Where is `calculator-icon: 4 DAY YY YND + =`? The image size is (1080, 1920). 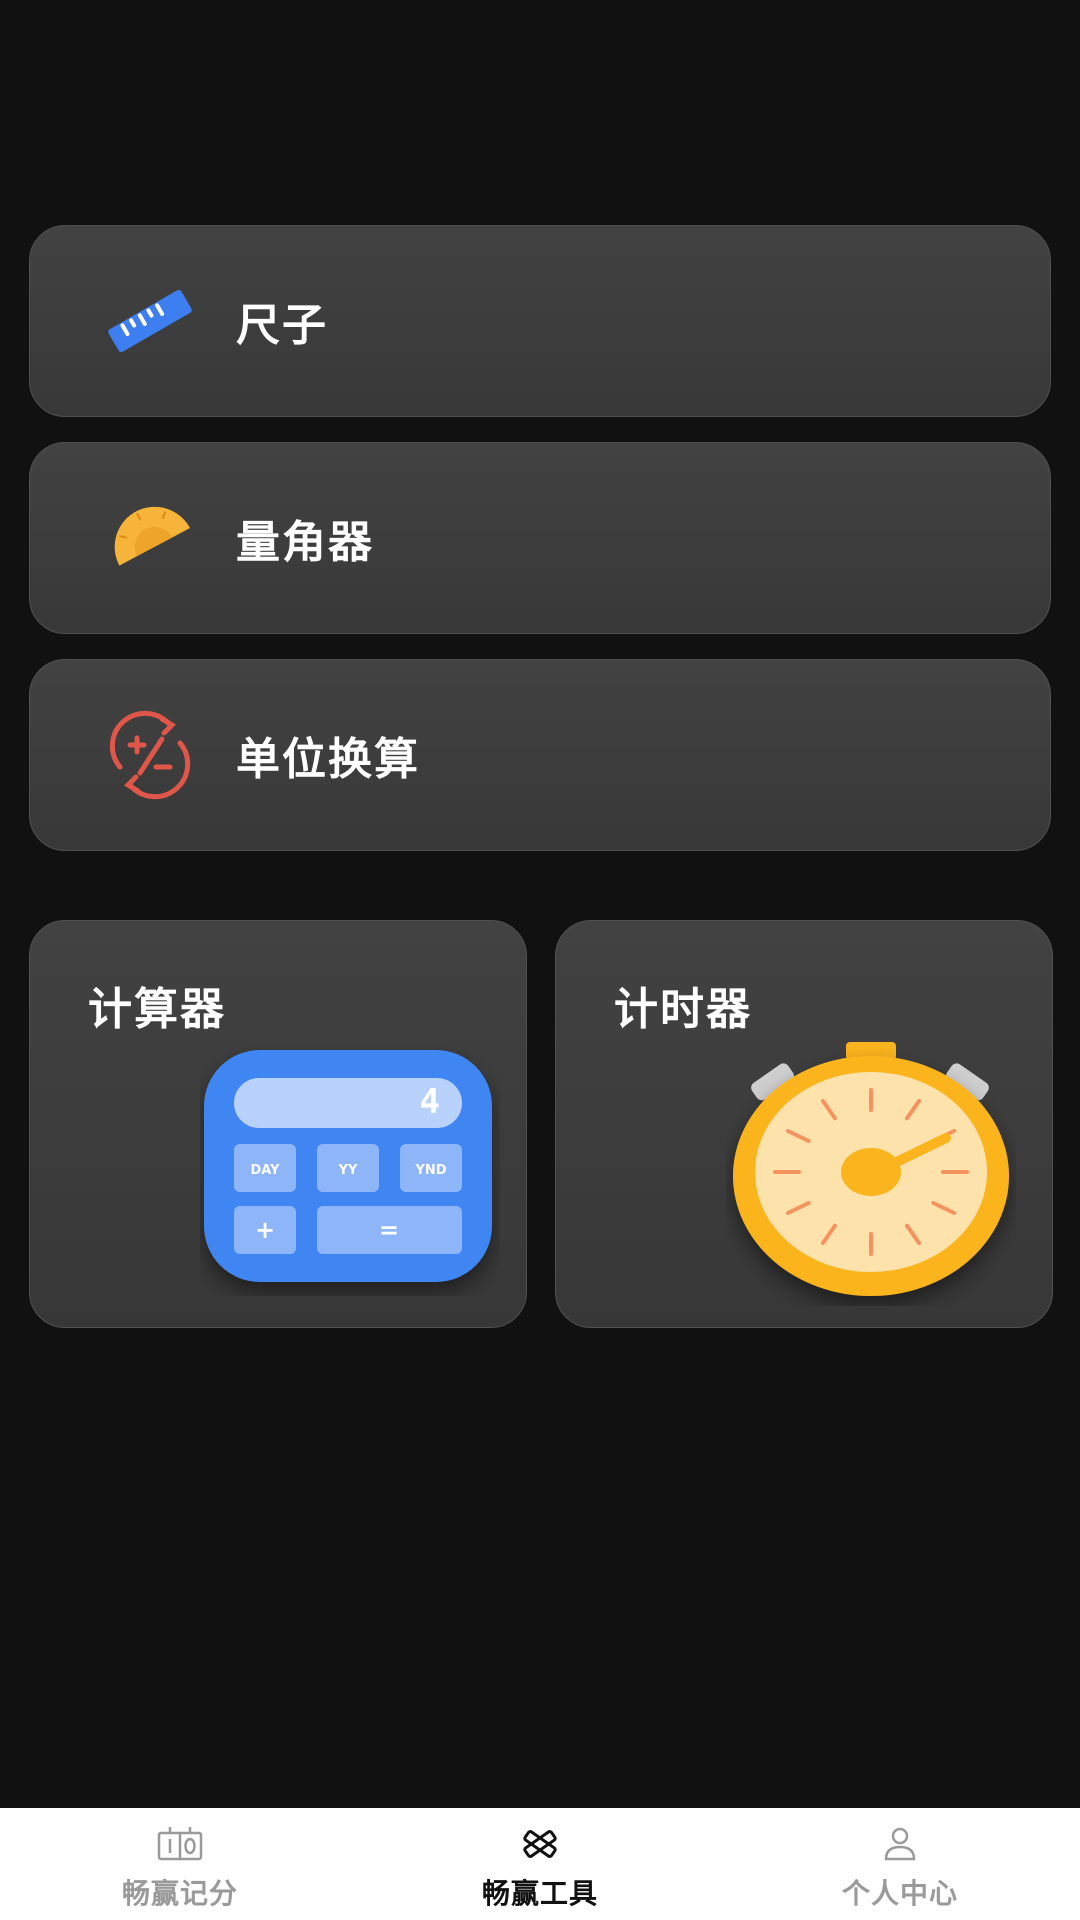
calculator-icon: 4 DAY YY YND + = is located at coordinates (348, 1166).